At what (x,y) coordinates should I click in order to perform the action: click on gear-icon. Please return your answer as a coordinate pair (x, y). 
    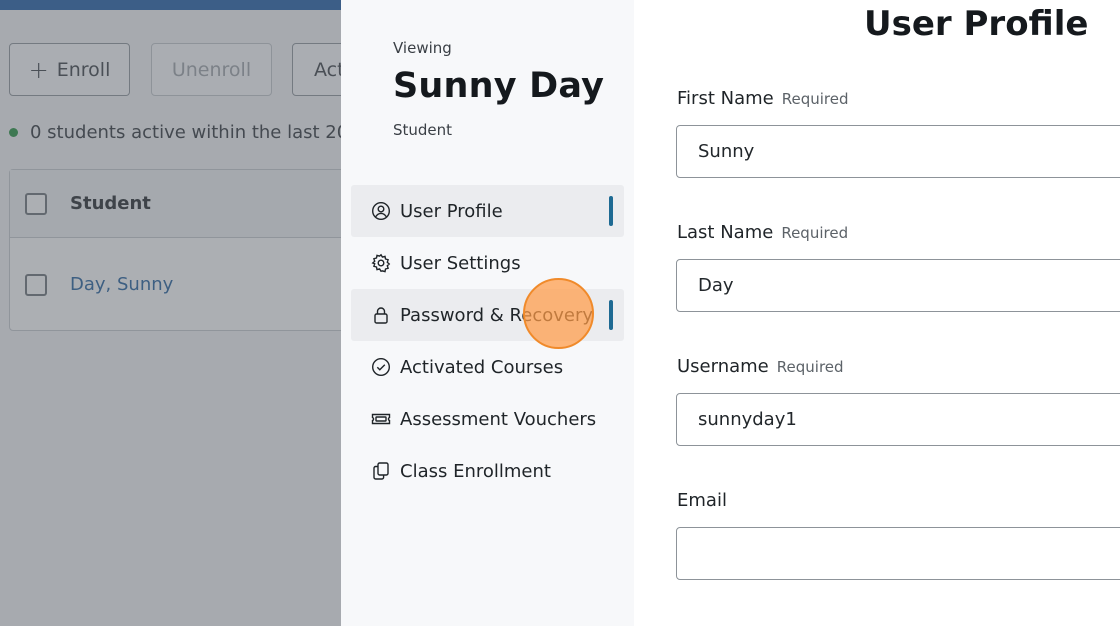
    Looking at the image, I should click on (381, 263).